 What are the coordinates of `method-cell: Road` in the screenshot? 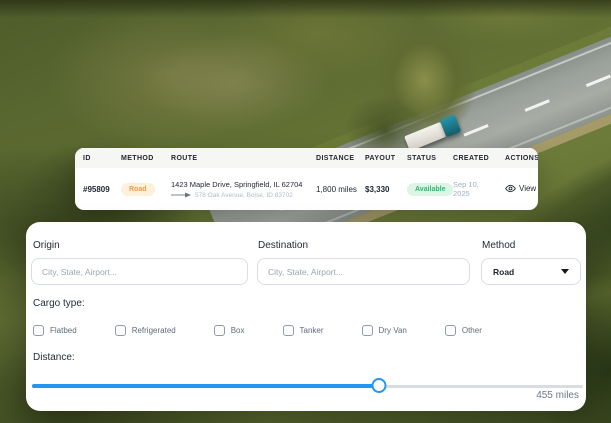 It's located at (138, 189).